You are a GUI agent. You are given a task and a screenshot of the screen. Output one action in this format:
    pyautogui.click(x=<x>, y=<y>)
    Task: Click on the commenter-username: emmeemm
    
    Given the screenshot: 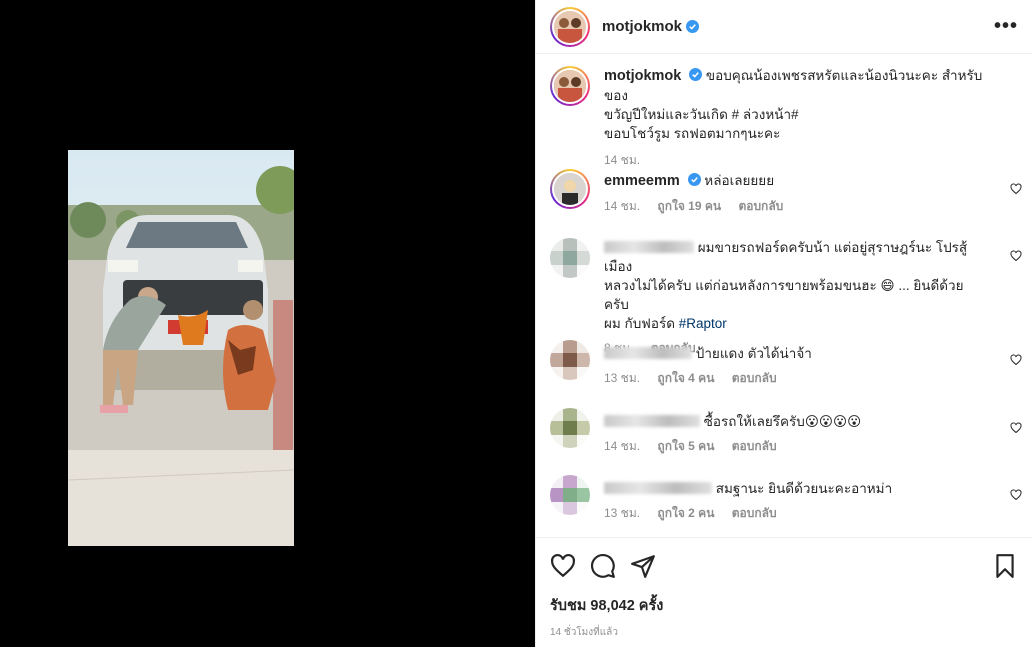 What is the action you would take?
    pyautogui.click(x=642, y=181)
    